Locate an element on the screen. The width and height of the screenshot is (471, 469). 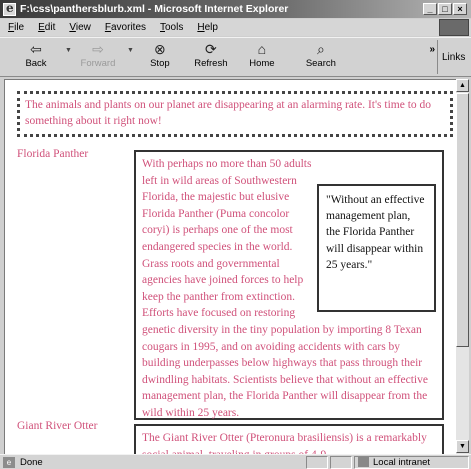
toolbar-more-chevron: » is located at coordinates (432, 49).